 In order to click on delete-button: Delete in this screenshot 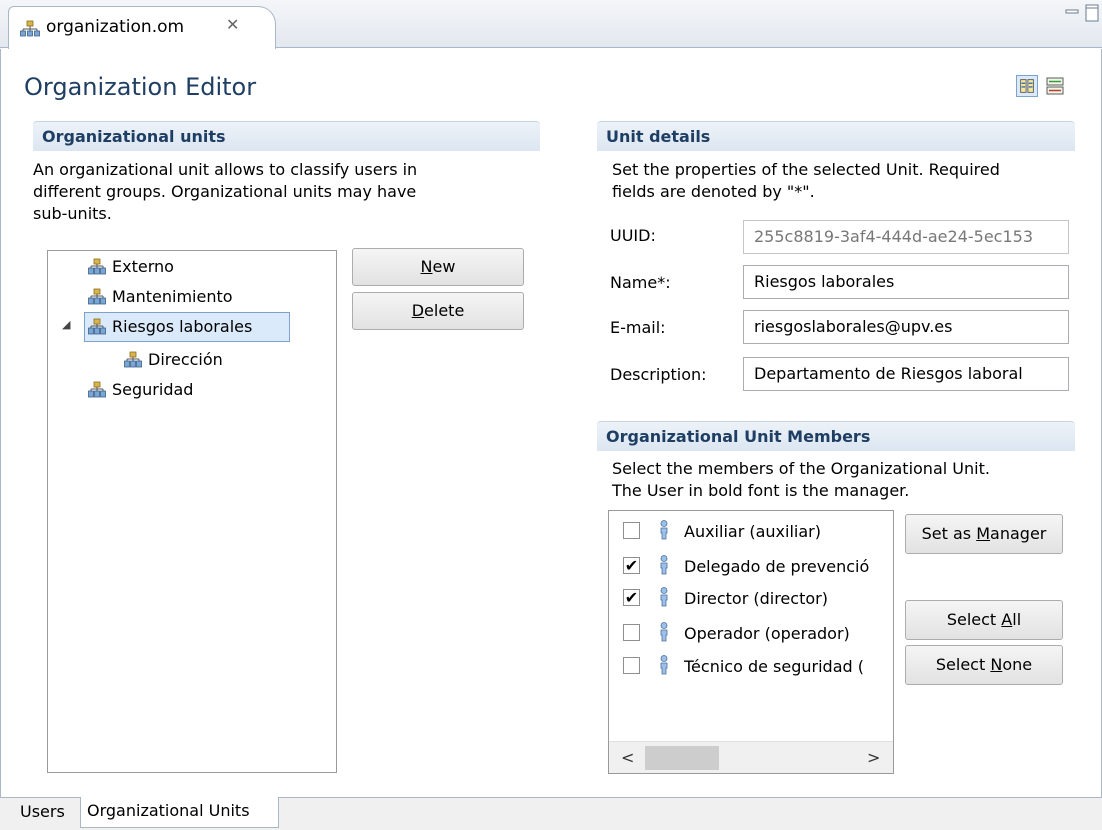, I will do `click(438, 311)`.